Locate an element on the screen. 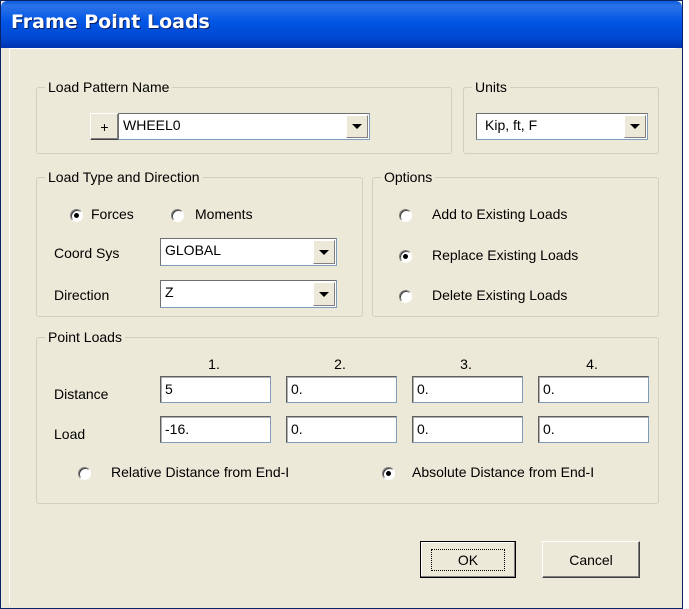 The width and height of the screenshot is (689, 609). distance-label: Distance is located at coordinates (81, 394).